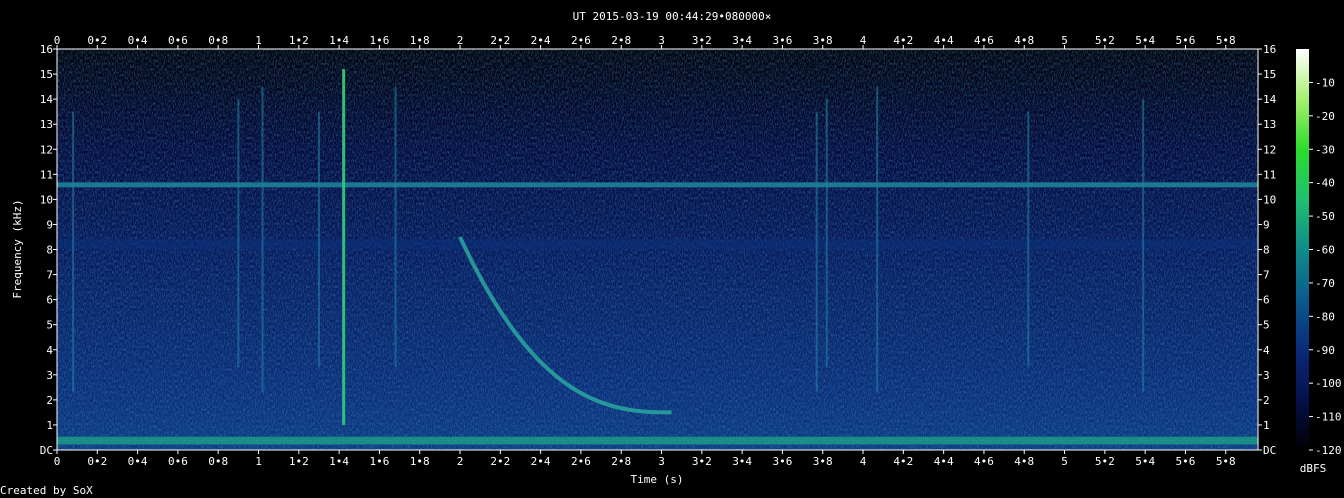 This screenshot has width=1344, height=498. What do you see at coordinates (1266, 400) in the screenshot?
I see `y-tick-label-right: 2` at bounding box center [1266, 400].